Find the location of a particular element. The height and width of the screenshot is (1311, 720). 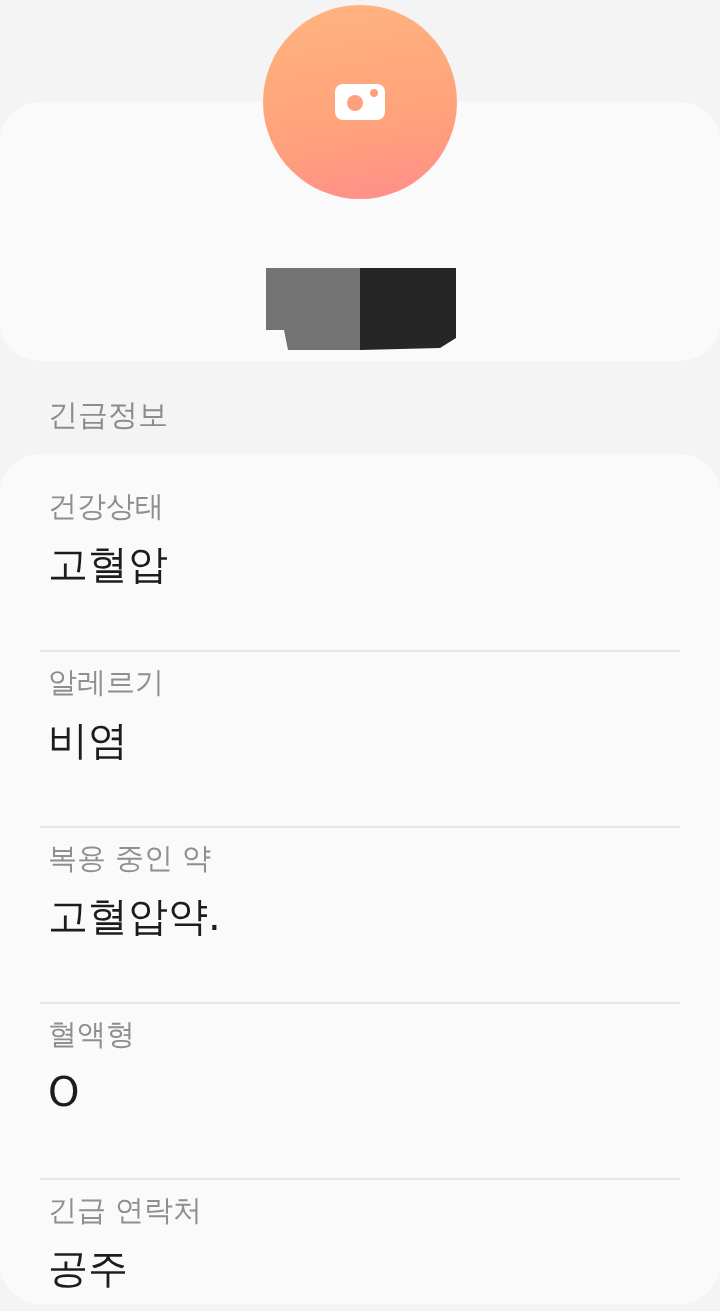

field-label: 건강상태 is located at coordinates (106, 506).